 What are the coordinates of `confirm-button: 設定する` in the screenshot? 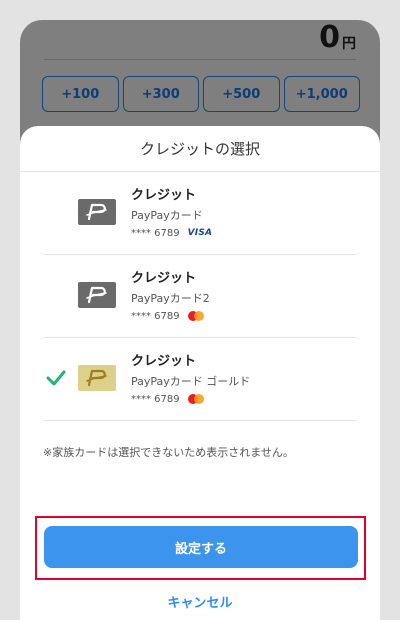 It's located at (201, 547).